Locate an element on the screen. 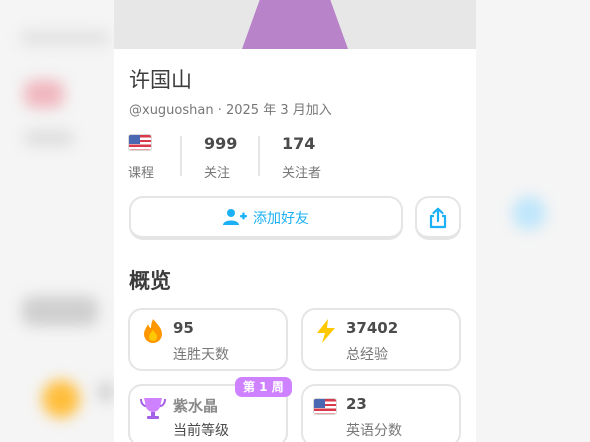 This screenshot has width=590, height=442. profile-handle-joined: @xuguoshan · 2025 年 3 月加入 is located at coordinates (230, 110).